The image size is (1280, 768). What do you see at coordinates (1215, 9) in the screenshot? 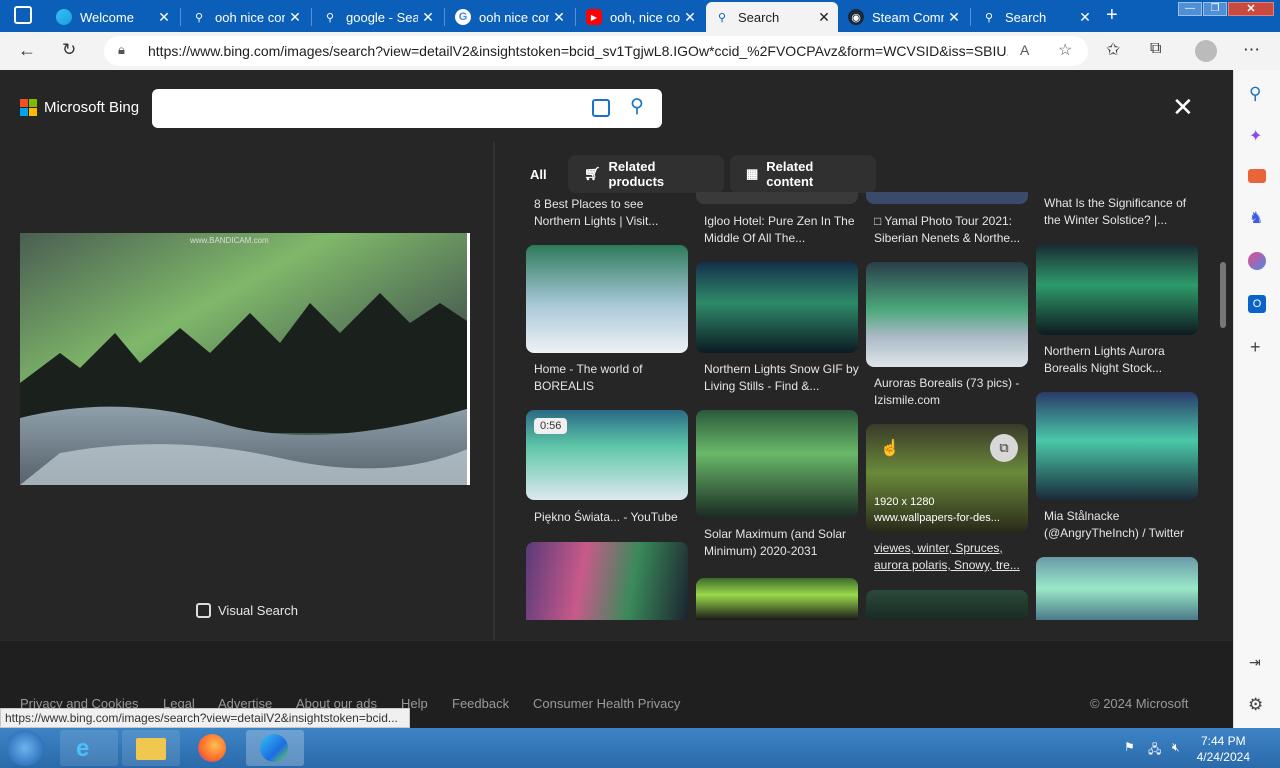
I see `restore-icon: ❐` at bounding box center [1215, 9].